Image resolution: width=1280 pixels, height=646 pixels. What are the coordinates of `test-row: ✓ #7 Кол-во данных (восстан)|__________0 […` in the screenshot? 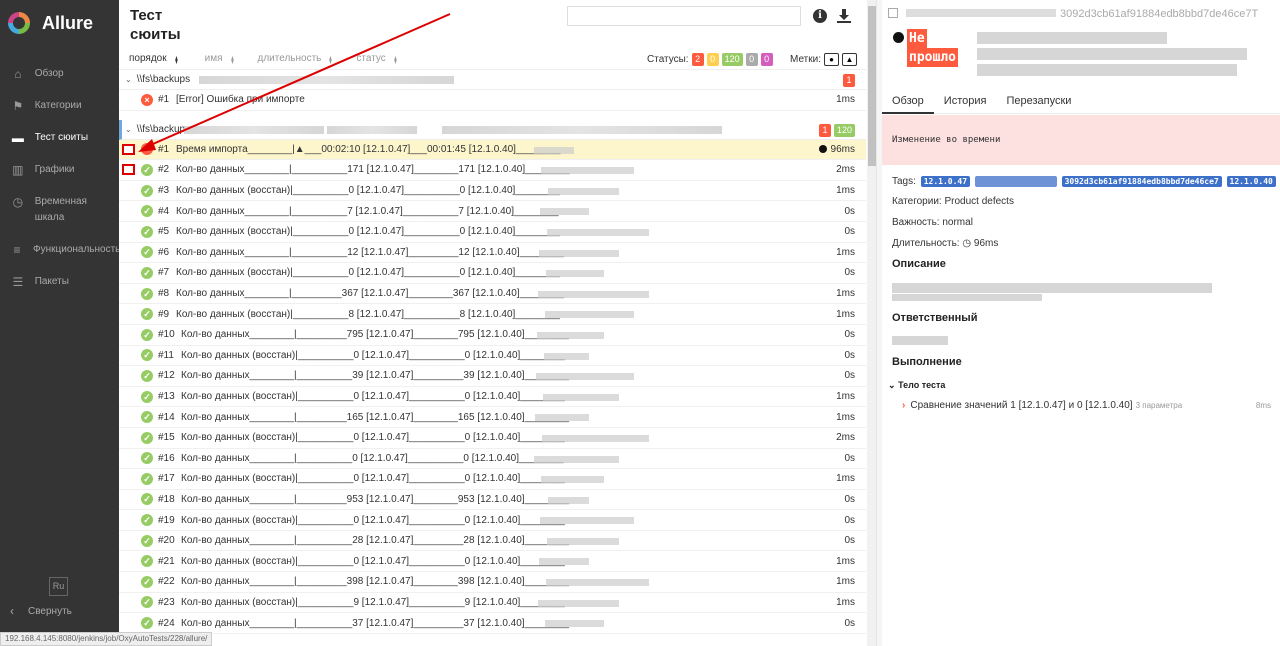 It's located at (492, 273).